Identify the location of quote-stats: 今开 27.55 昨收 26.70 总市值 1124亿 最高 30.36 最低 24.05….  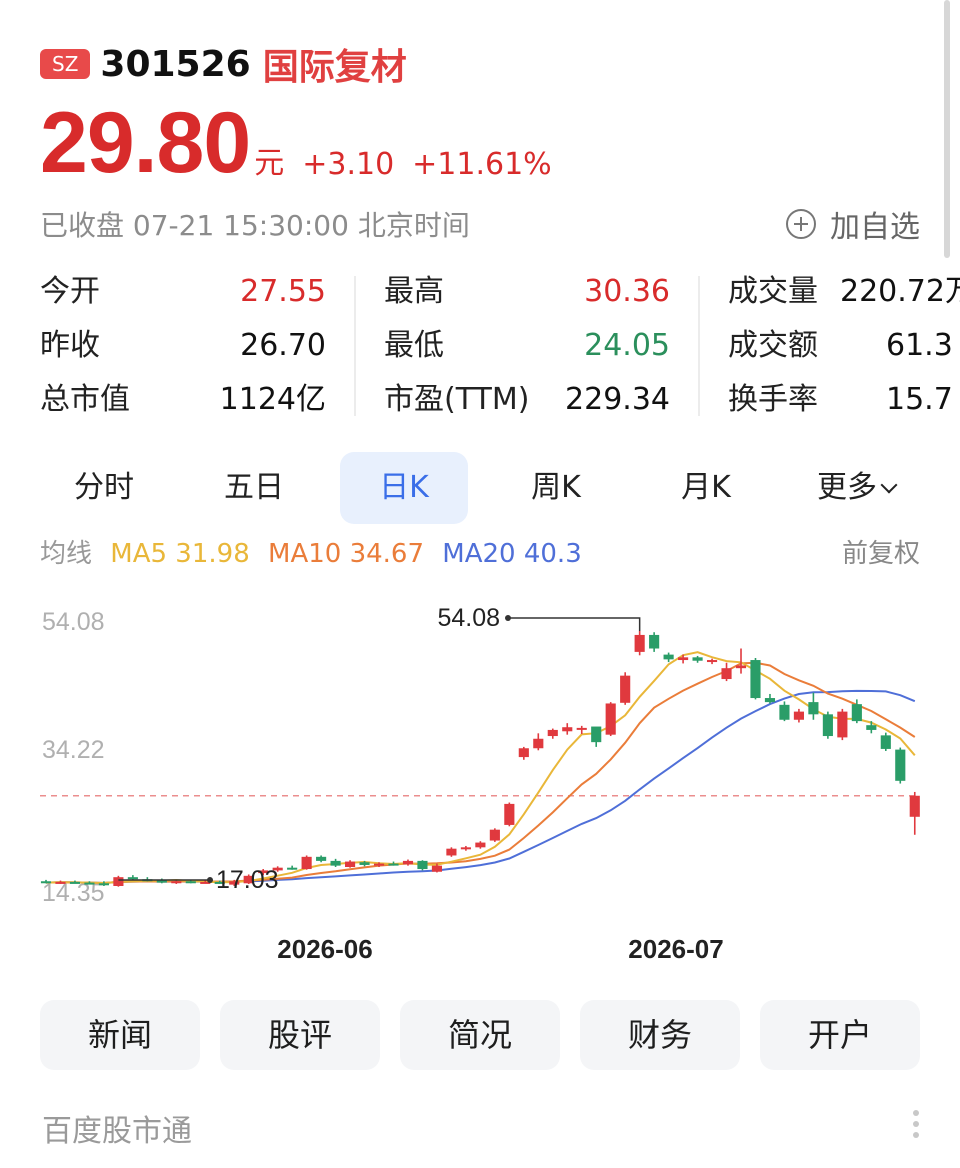
(500, 350).